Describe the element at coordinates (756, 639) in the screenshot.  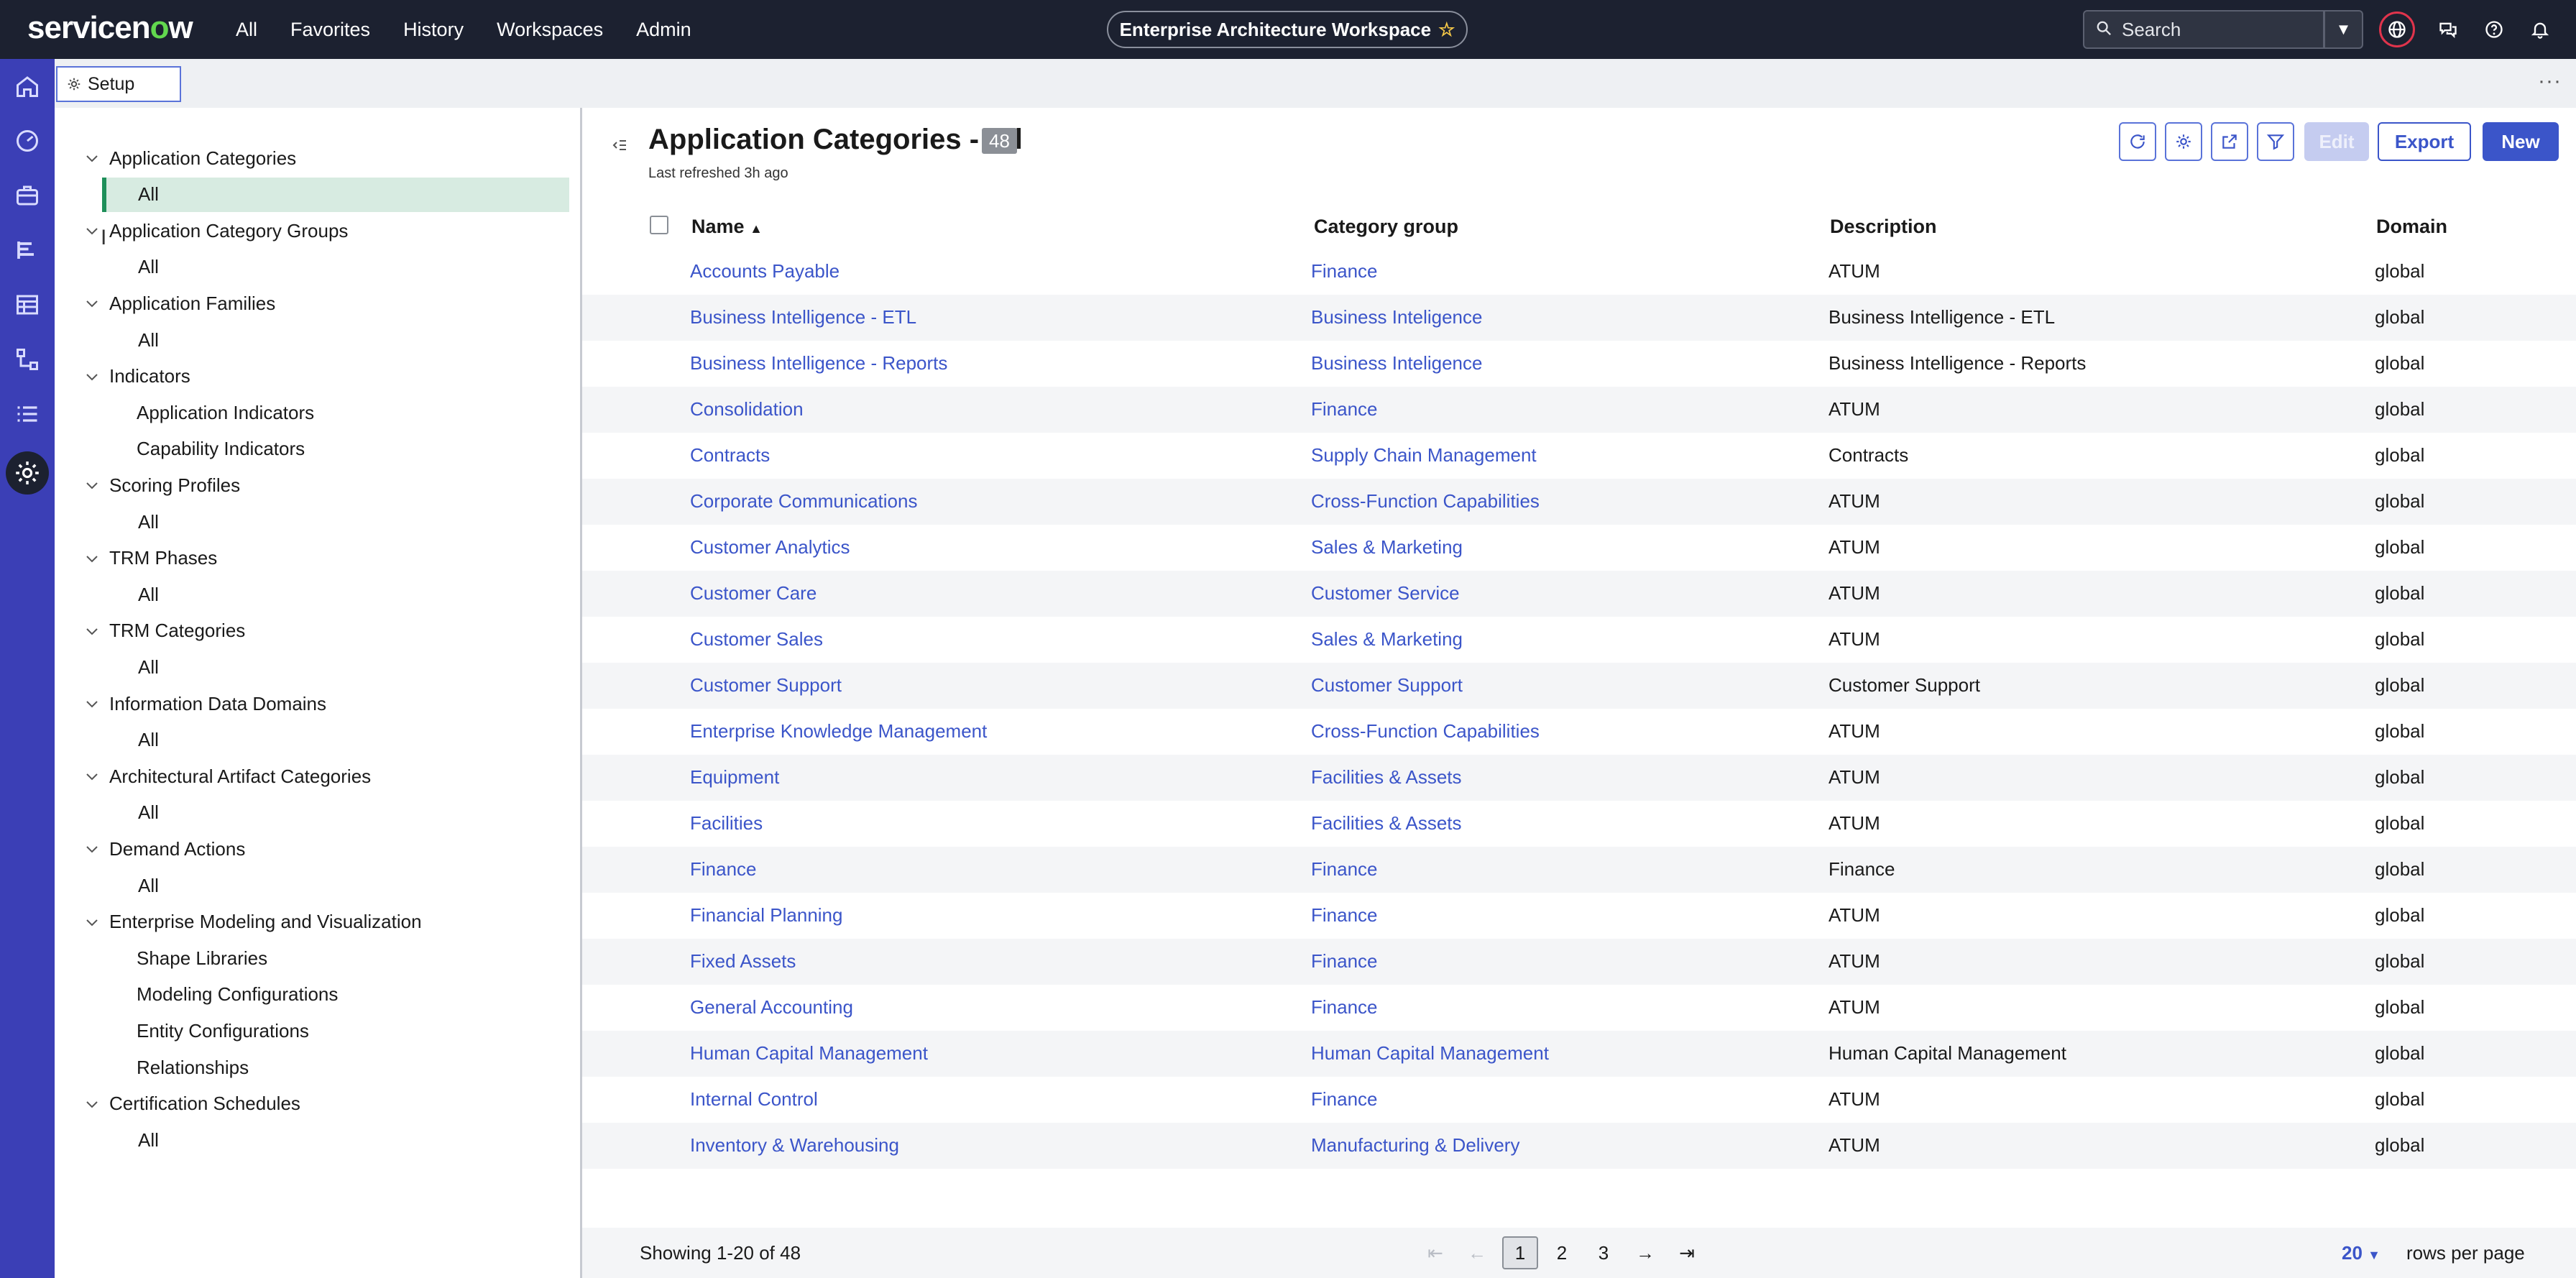
I see `cell-name: Customer Sales` at that location.